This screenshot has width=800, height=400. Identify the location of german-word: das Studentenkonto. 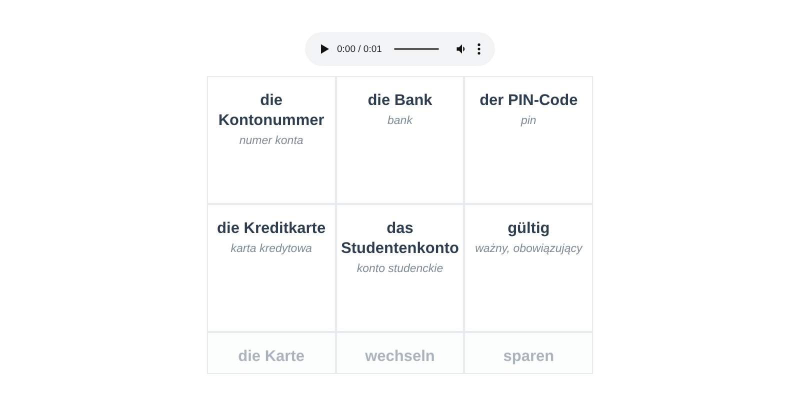
(400, 239).